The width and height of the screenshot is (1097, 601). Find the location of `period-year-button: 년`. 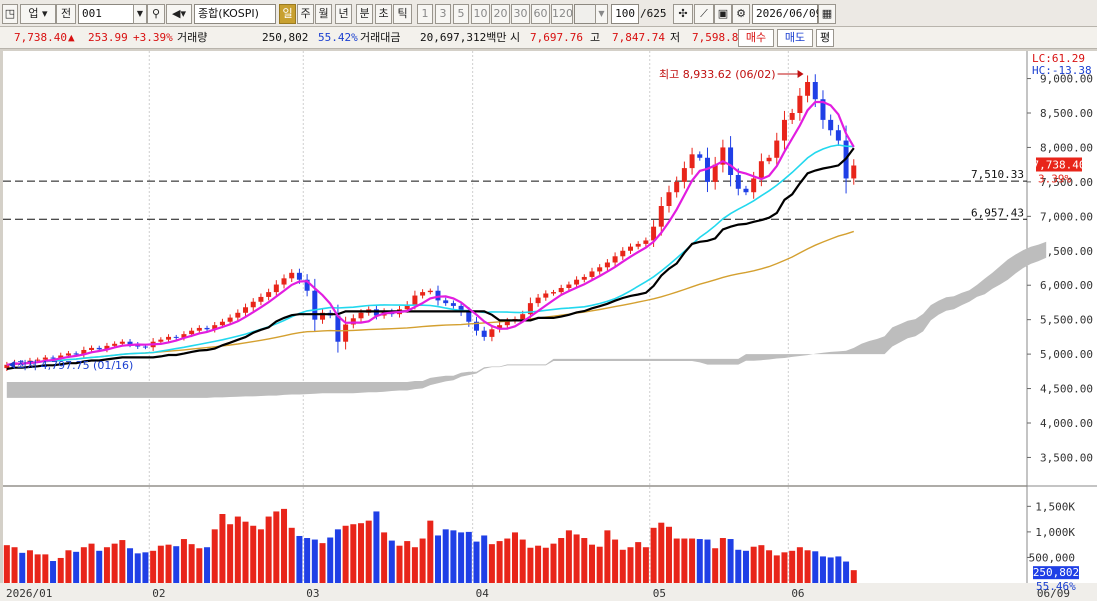

period-year-button: 년 is located at coordinates (343, 14).